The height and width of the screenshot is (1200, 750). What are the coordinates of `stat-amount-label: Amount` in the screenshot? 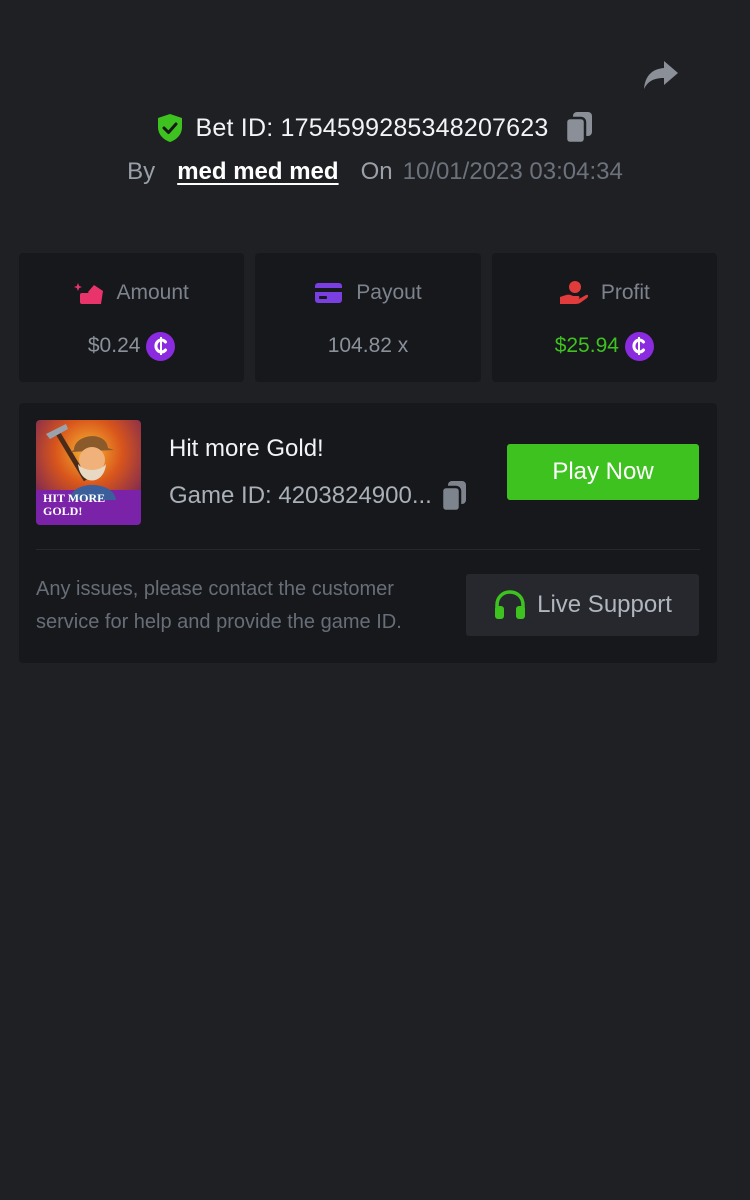 It's located at (152, 292).